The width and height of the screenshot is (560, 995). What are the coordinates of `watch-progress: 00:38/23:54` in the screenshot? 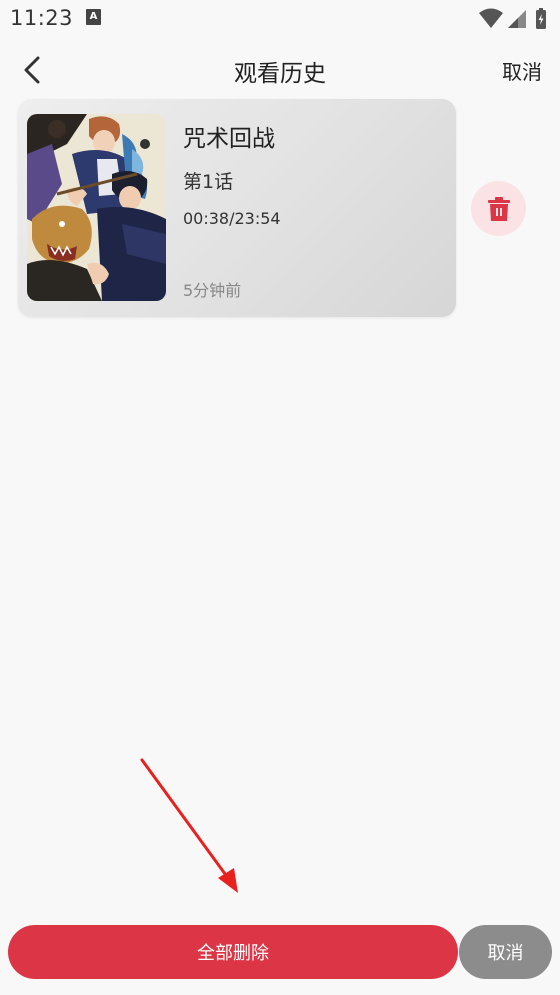 It's located at (232, 218).